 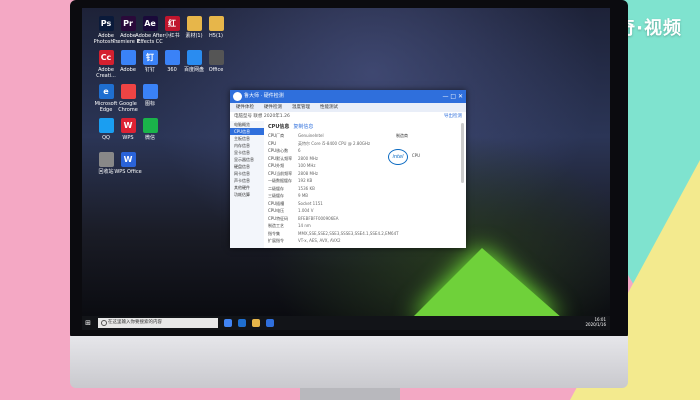 I want to click on chrome-taskbar-icon, so click(x=228, y=323).